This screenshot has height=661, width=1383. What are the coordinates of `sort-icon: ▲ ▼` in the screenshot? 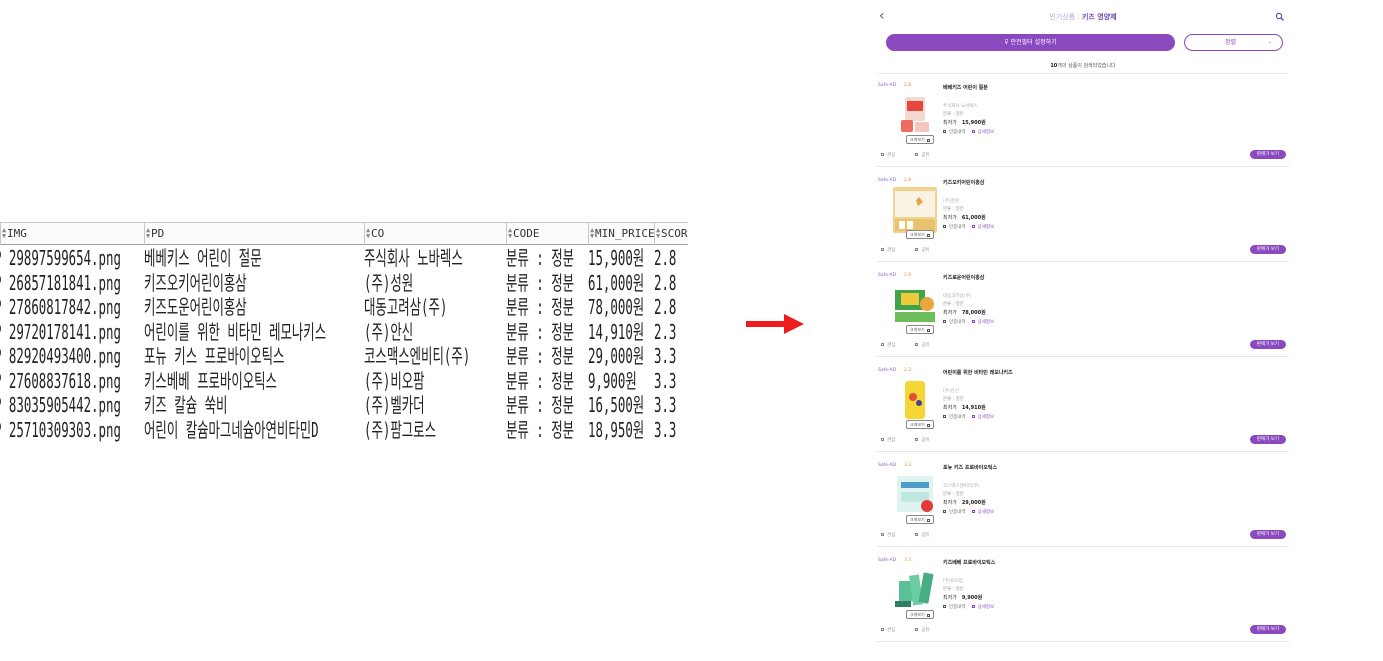 It's located at (510, 233).